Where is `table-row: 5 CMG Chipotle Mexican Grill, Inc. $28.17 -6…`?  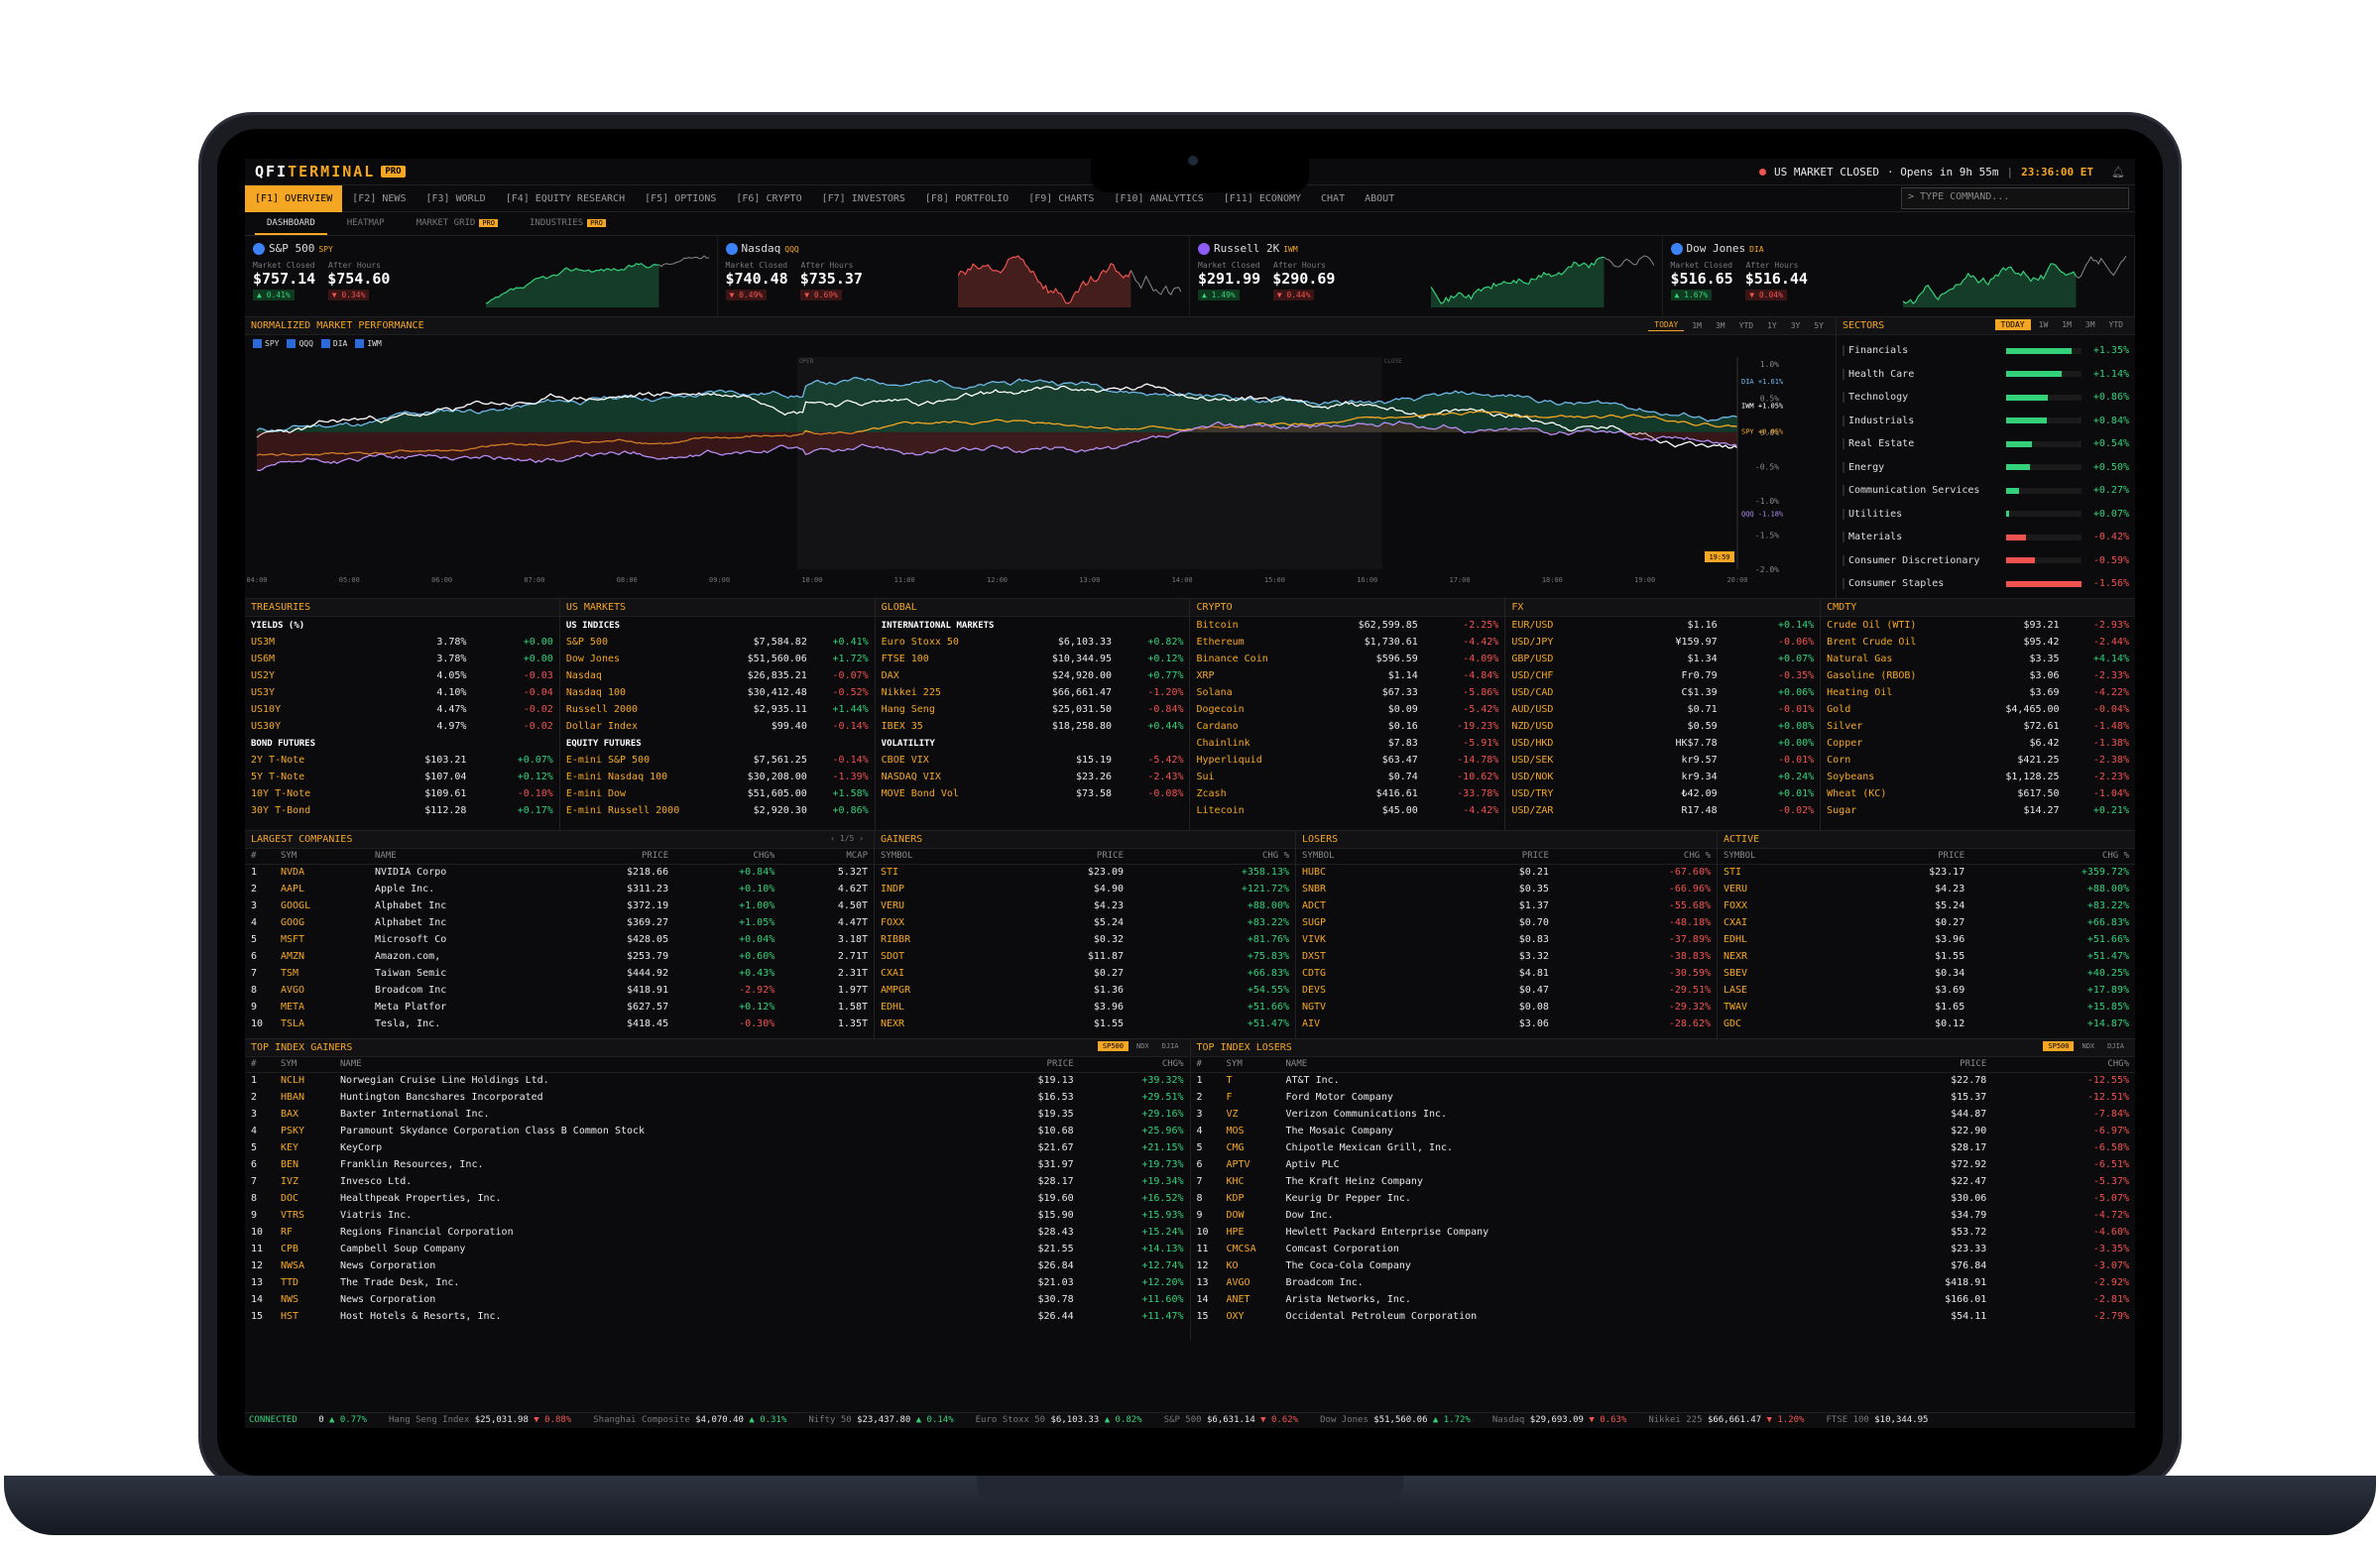 table-row: 5 CMG Chipotle Mexican Grill, Inc. $28.17 -6… is located at coordinates (1663, 1147).